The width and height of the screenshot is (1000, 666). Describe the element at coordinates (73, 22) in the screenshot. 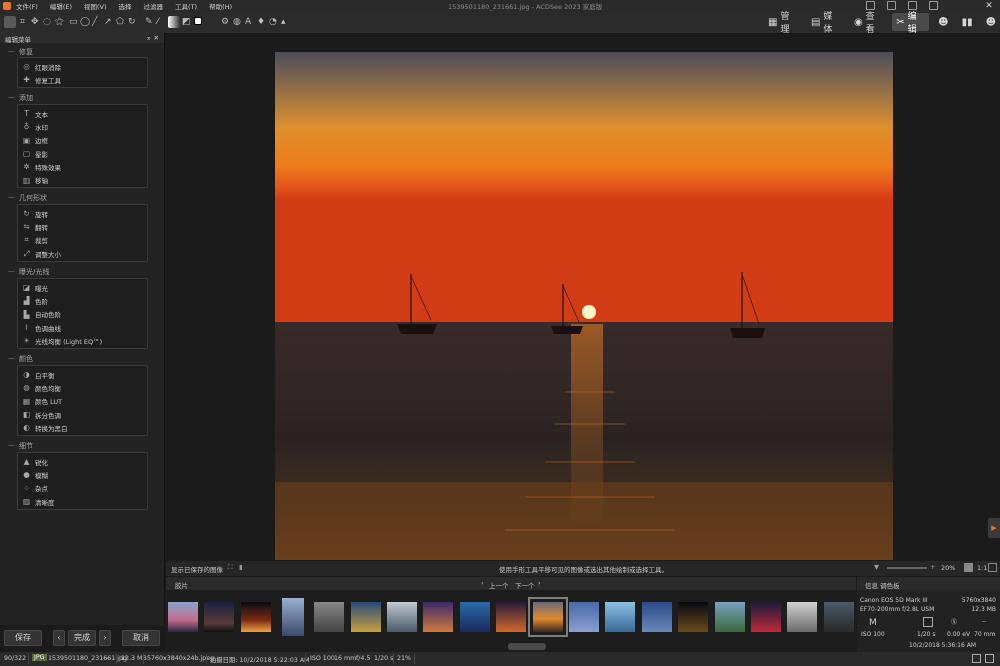

I see `rectangle-select-icon: ▭` at that location.